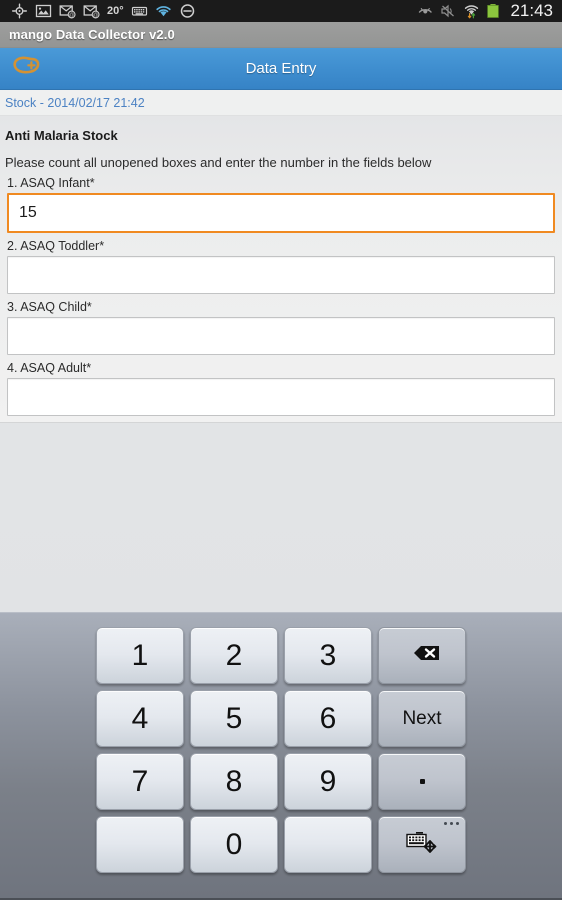 This screenshot has width=562, height=900. I want to click on key-8: 8, so click(234, 781).